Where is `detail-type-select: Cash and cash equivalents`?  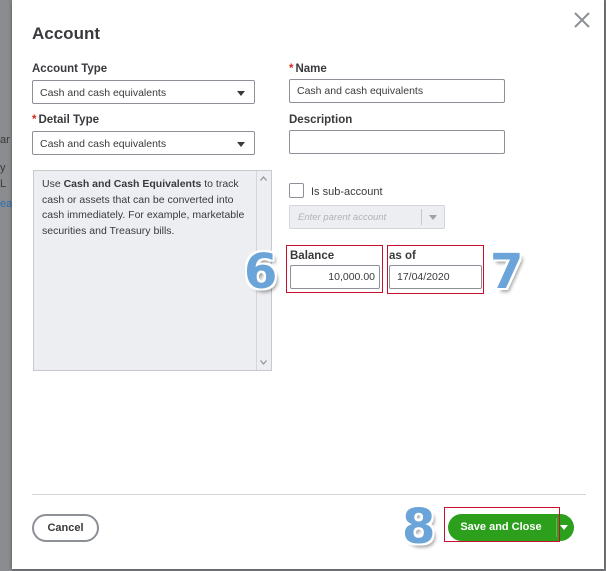 detail-type-select: Cash and cash equivalents is located at coordinates (143, 143).